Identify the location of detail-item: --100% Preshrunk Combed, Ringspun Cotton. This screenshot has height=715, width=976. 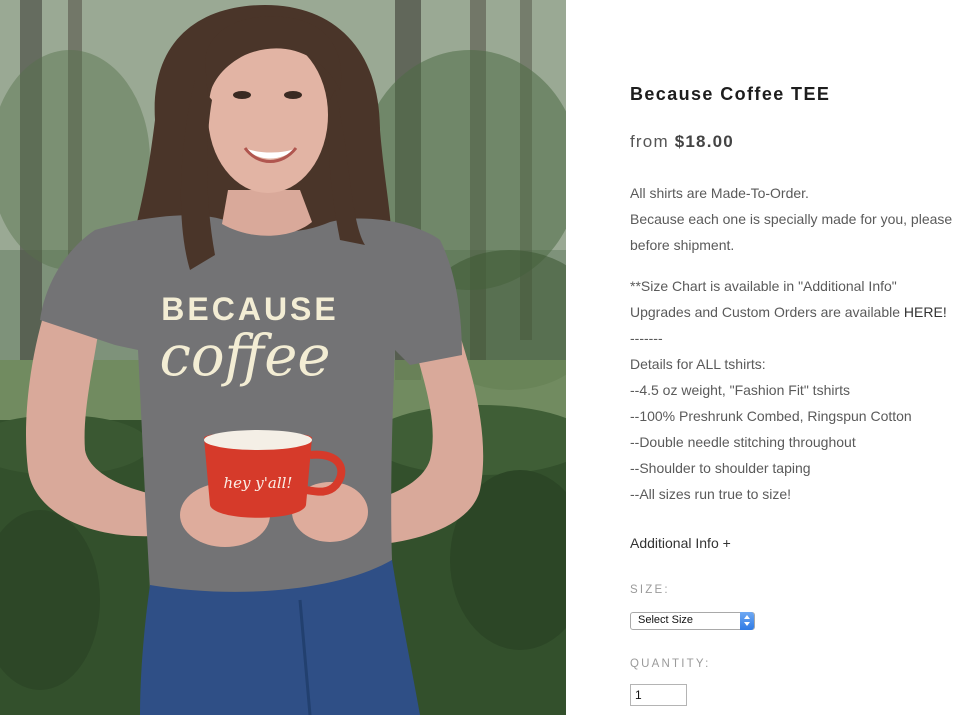
(771, 416).